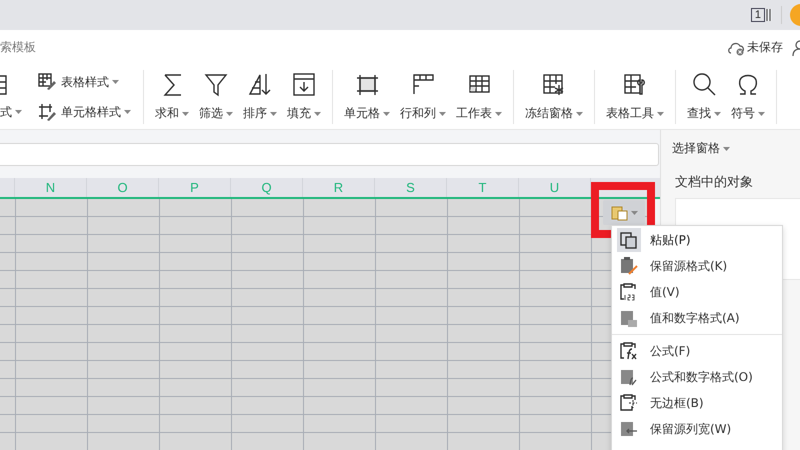 The width and height of the screenshot is (800, 450). Describe the element at coordinates (697, 351) in the screenshot. I see `menu-item: 公式(F)` at that location.